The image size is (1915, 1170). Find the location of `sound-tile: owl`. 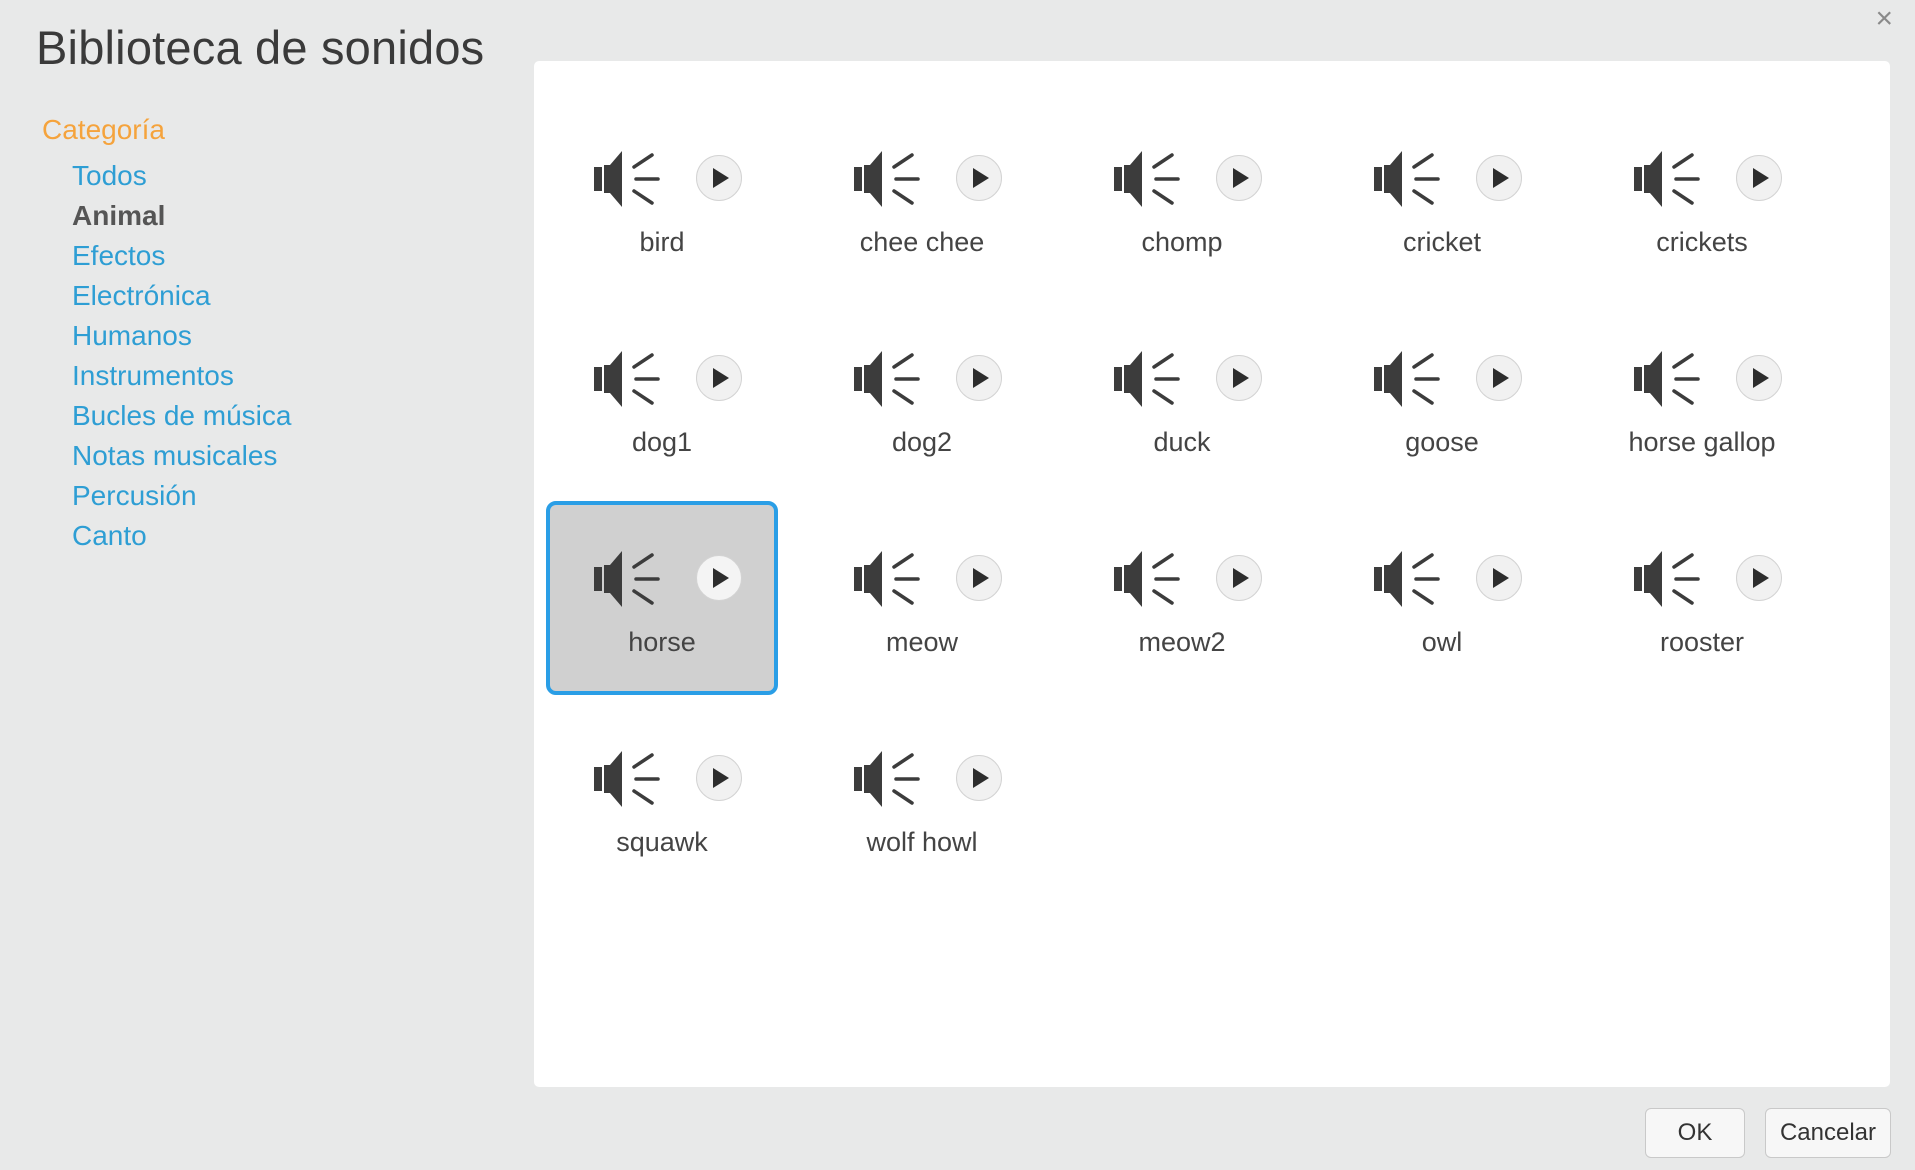

sound-tile: owl is located at coordinates (1442, 598).